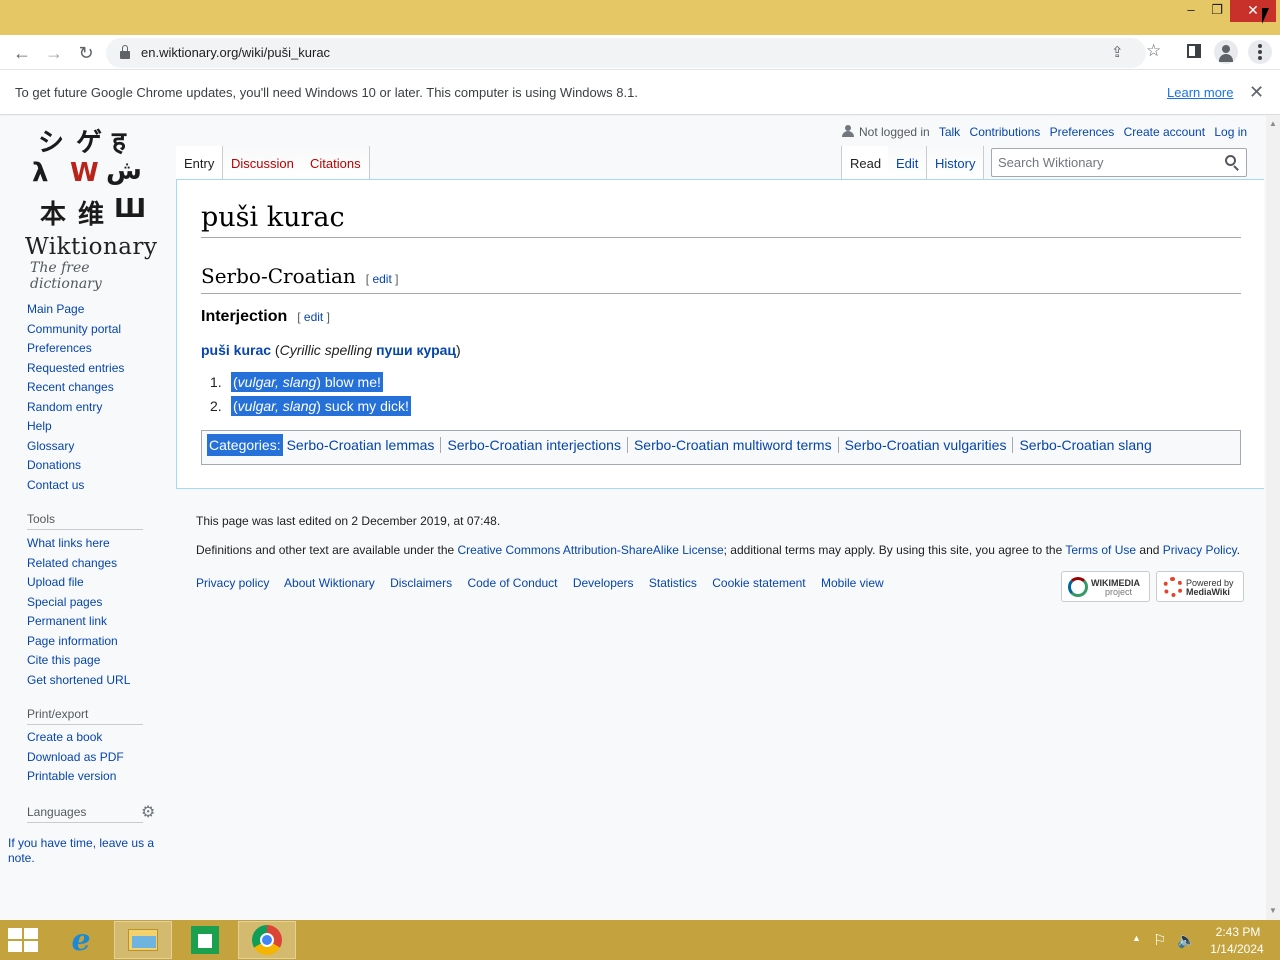  Describe the element at coordinates (81, 940) in the screenshot. I see `internet-explorer-icon: e` at that location.